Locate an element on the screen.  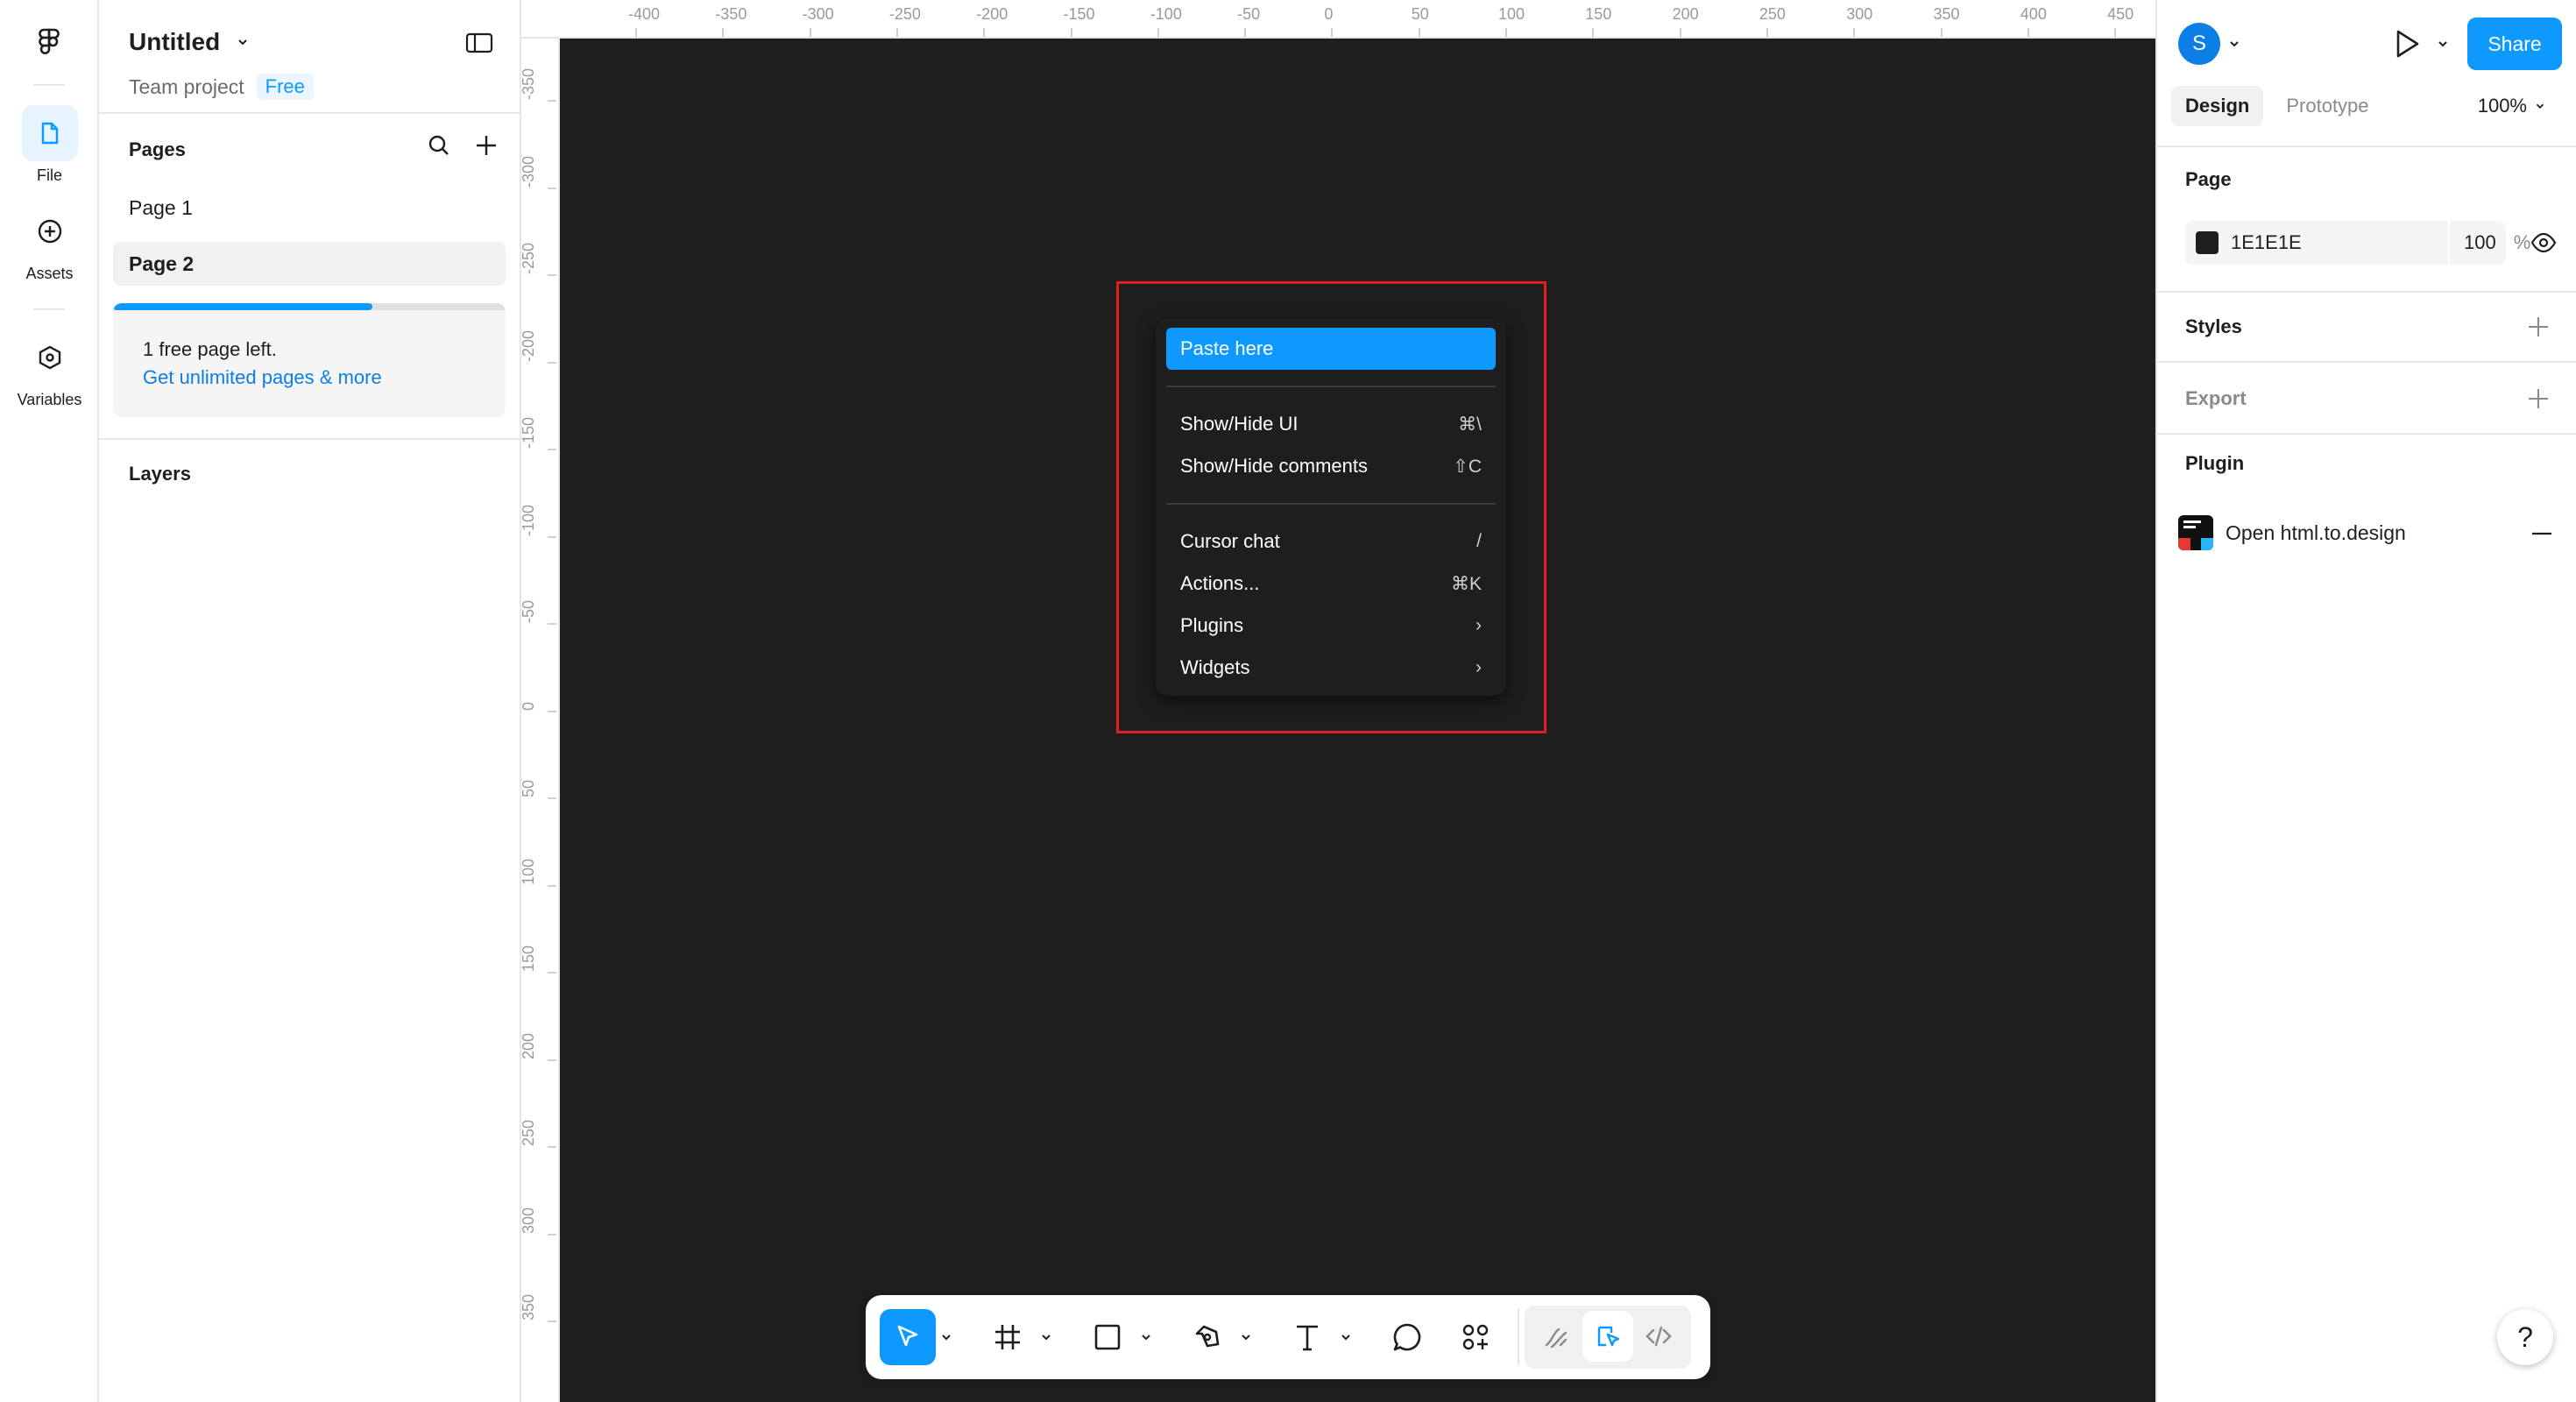
plan-badge: Free is located at coordinates (285, 87).